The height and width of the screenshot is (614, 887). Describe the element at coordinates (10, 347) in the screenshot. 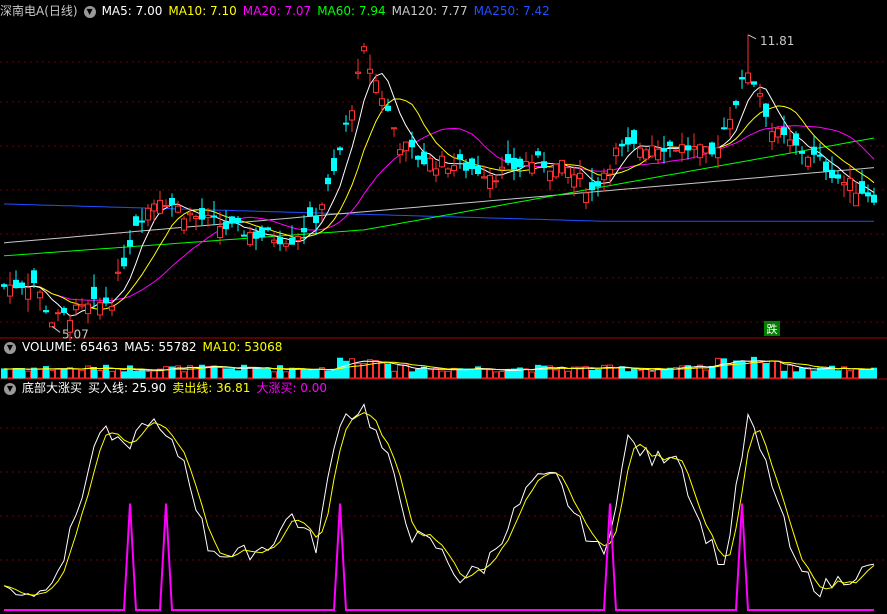

I see `volume-menu-icon: ▼` at that location.